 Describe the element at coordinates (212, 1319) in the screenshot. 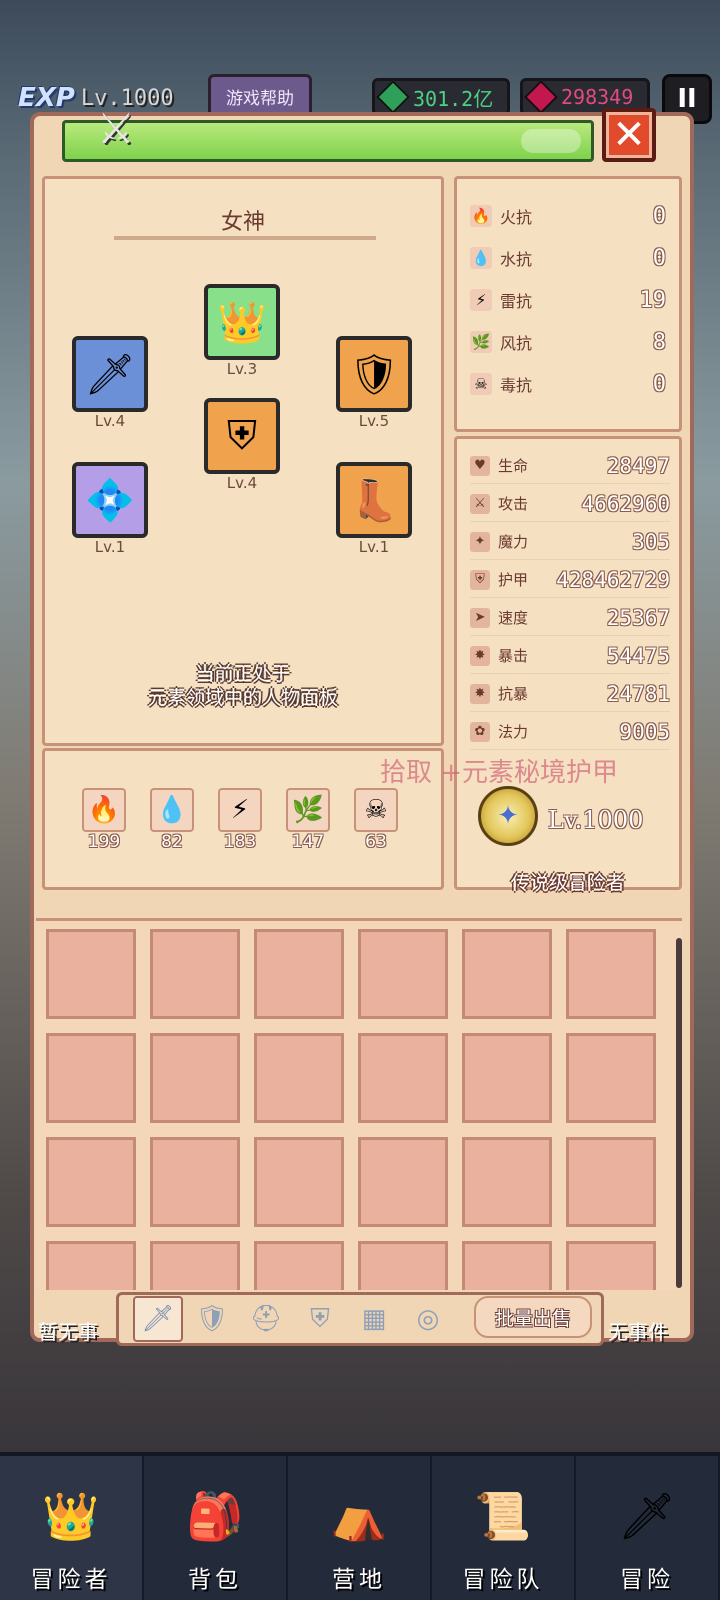

I see `tab-shield-icon: 🛡` at that location.